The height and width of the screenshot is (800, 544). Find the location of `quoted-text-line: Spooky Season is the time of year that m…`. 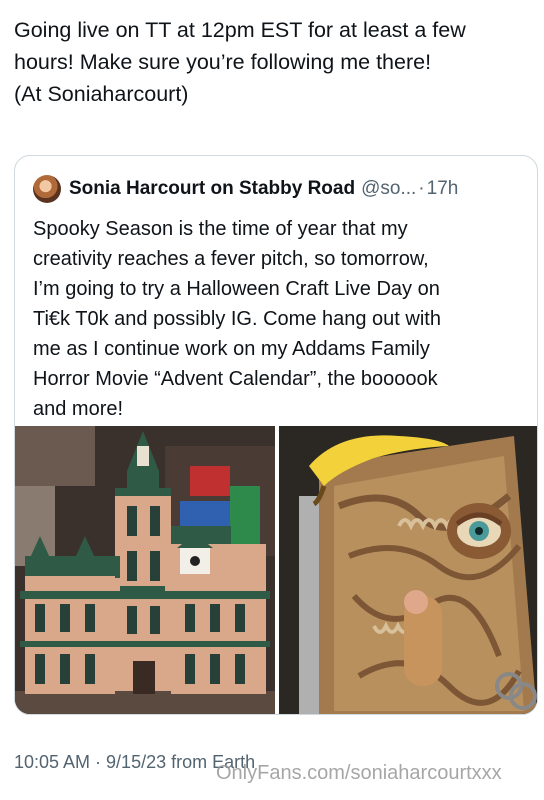

quoted-text-line: Spooky Season is the time of year that m… is located at coordinates (220, 229).